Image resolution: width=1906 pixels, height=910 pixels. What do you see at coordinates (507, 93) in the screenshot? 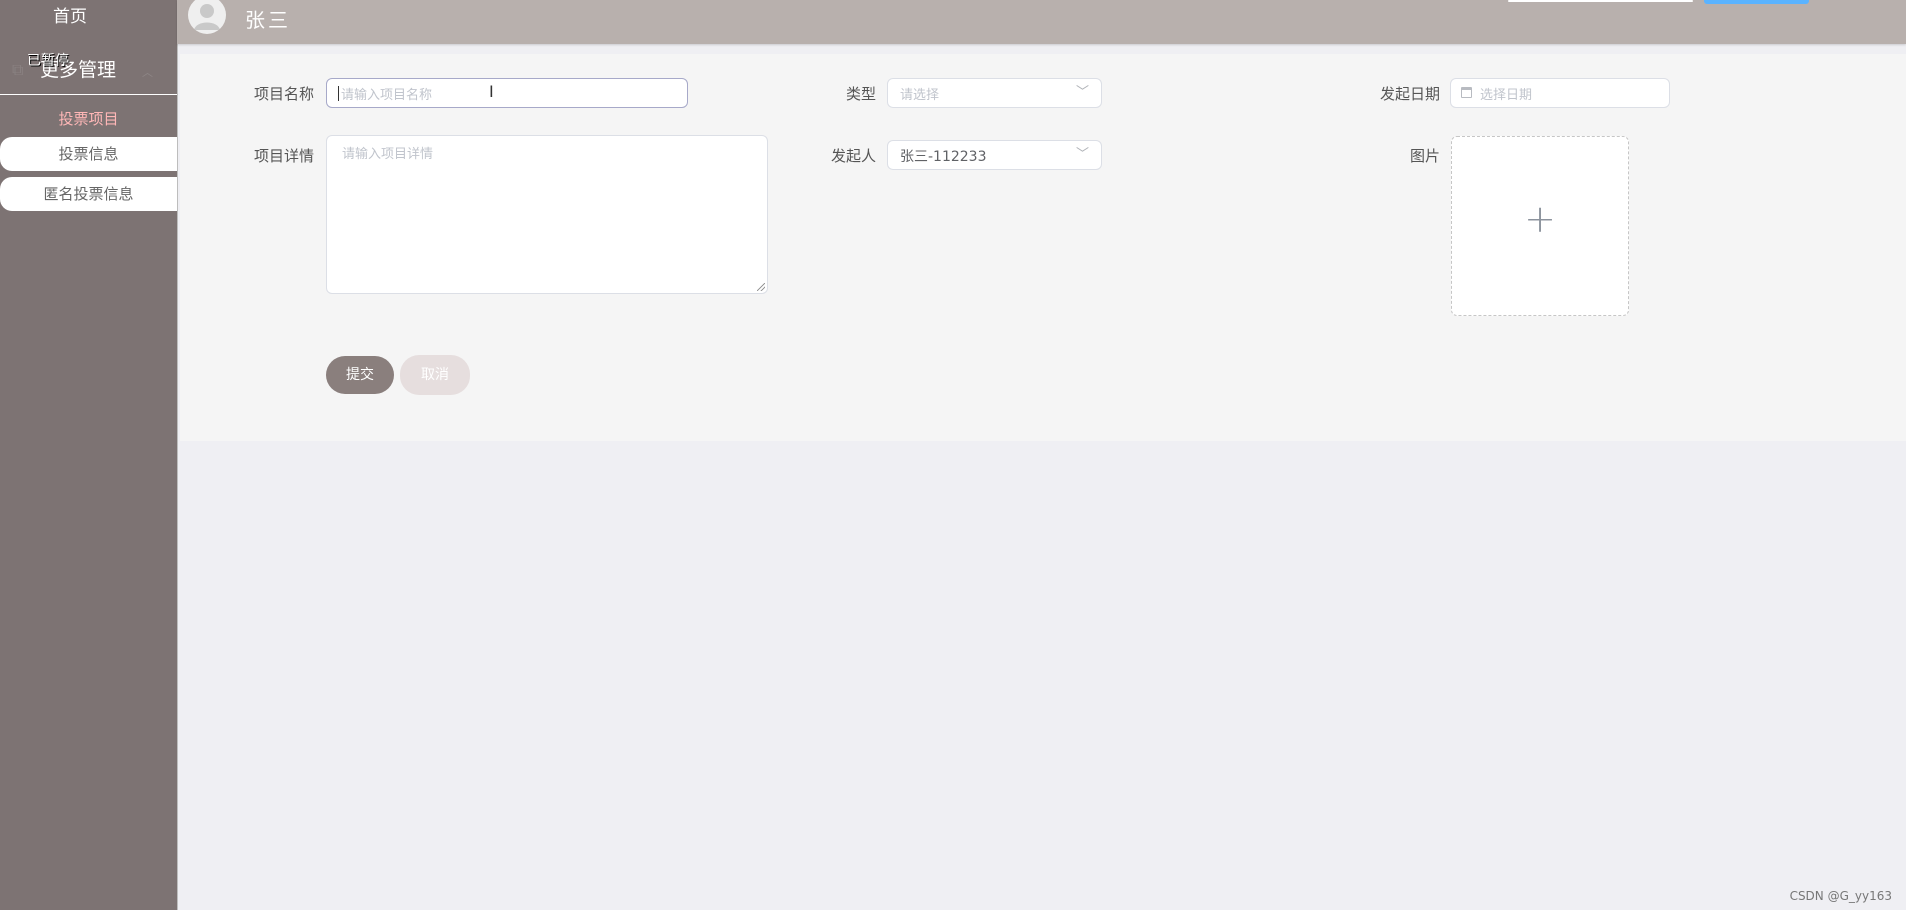
I see `project-name-input: 请输入项目名称` at bounding box center [507, 93].